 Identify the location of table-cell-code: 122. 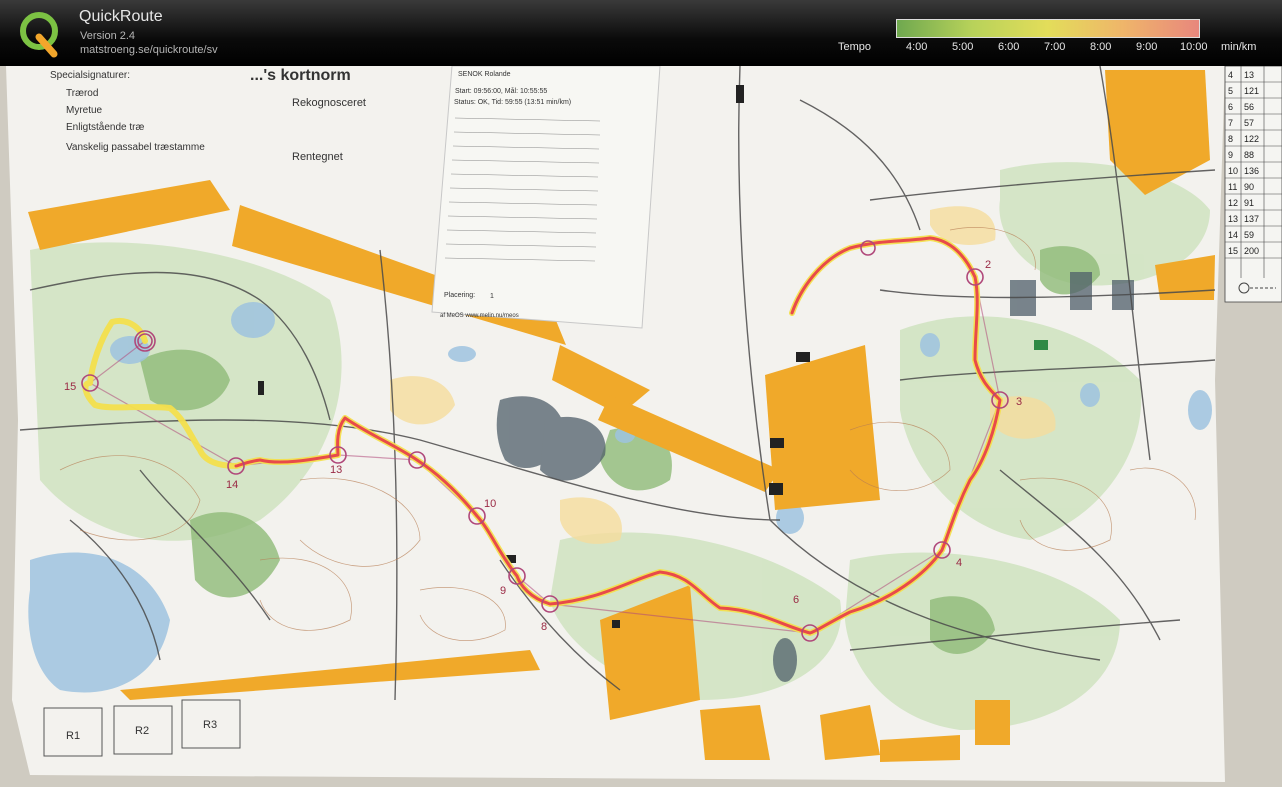
(1251, 139).